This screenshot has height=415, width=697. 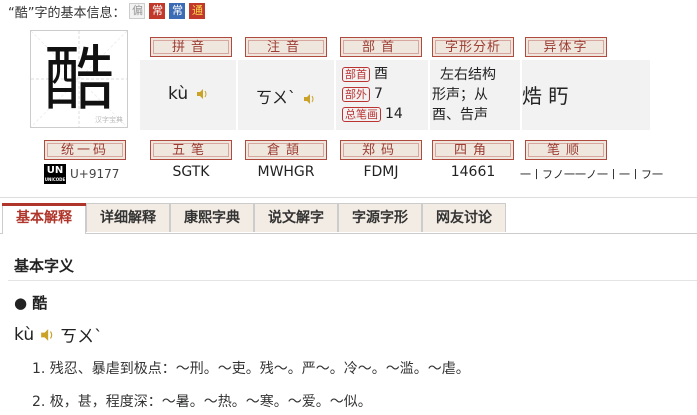 I want to click on divider, so click(x=348, y=197).